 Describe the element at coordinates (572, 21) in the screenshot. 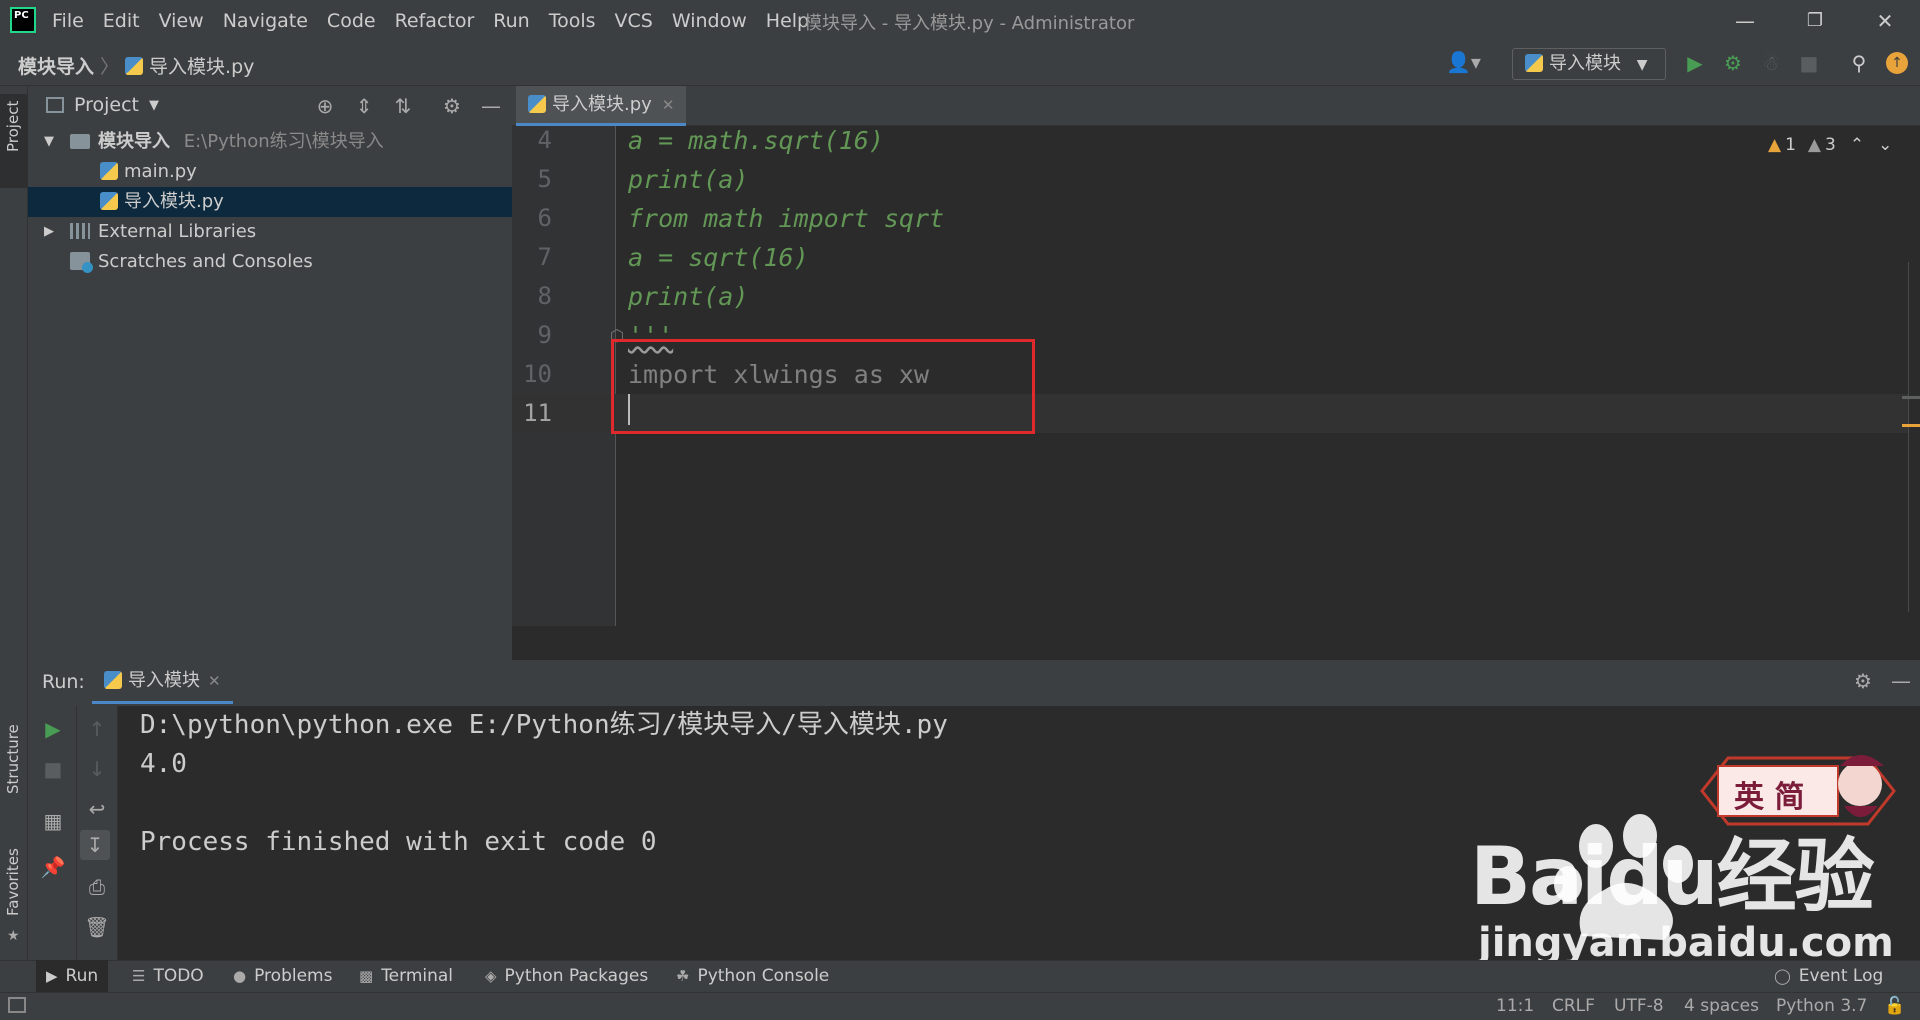

I see `menu-tools: Tools` at that location.